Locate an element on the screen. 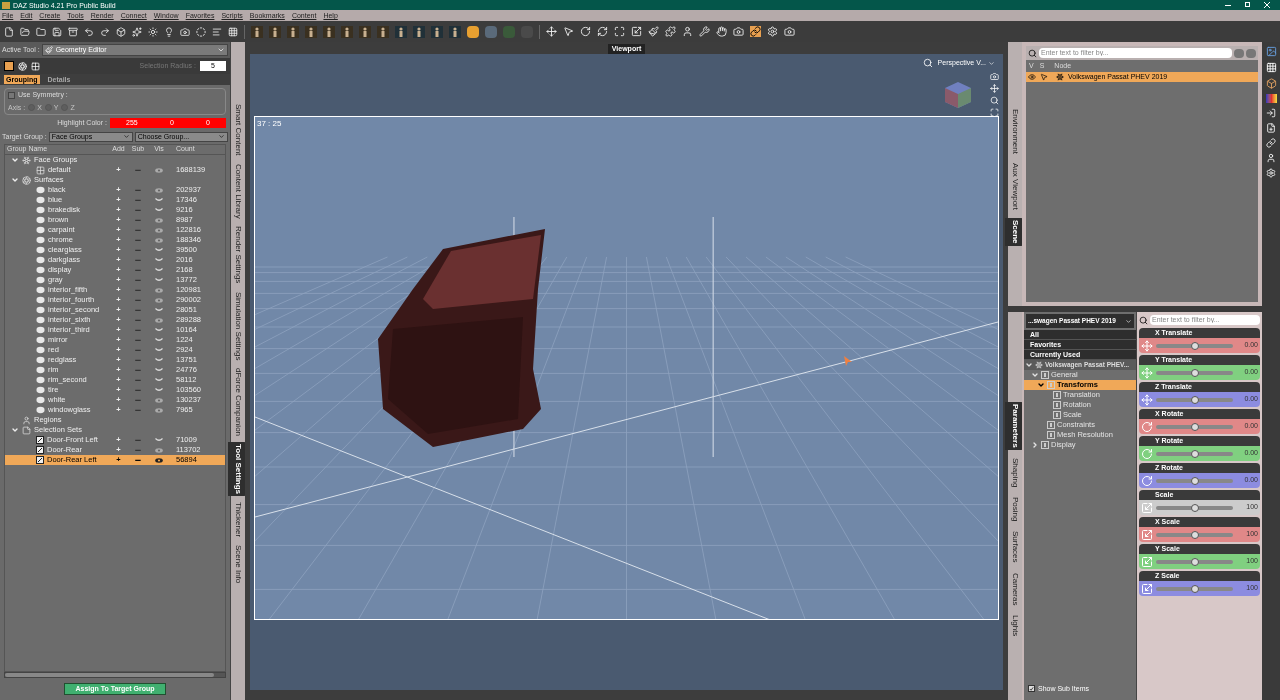 The width and height of the screenshot is (1280, 700). side-tab: Aux Viewport is located at coordinates (1015, 187).